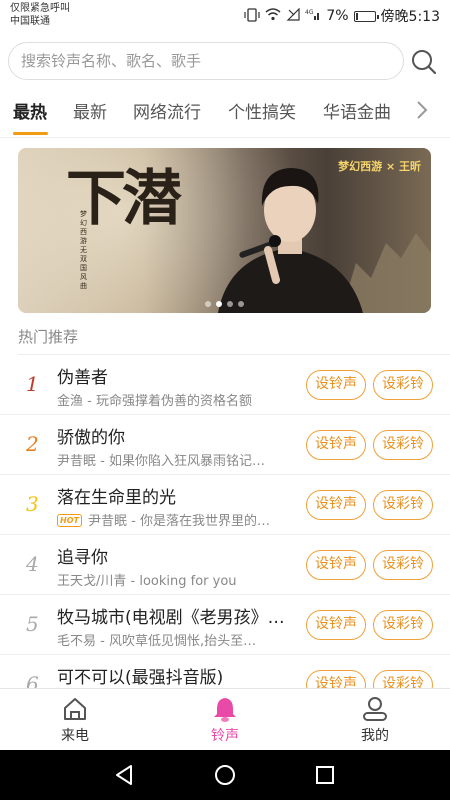 The image size is (450, 800). I want to click on carousel-dot-active, so click(219, 304).